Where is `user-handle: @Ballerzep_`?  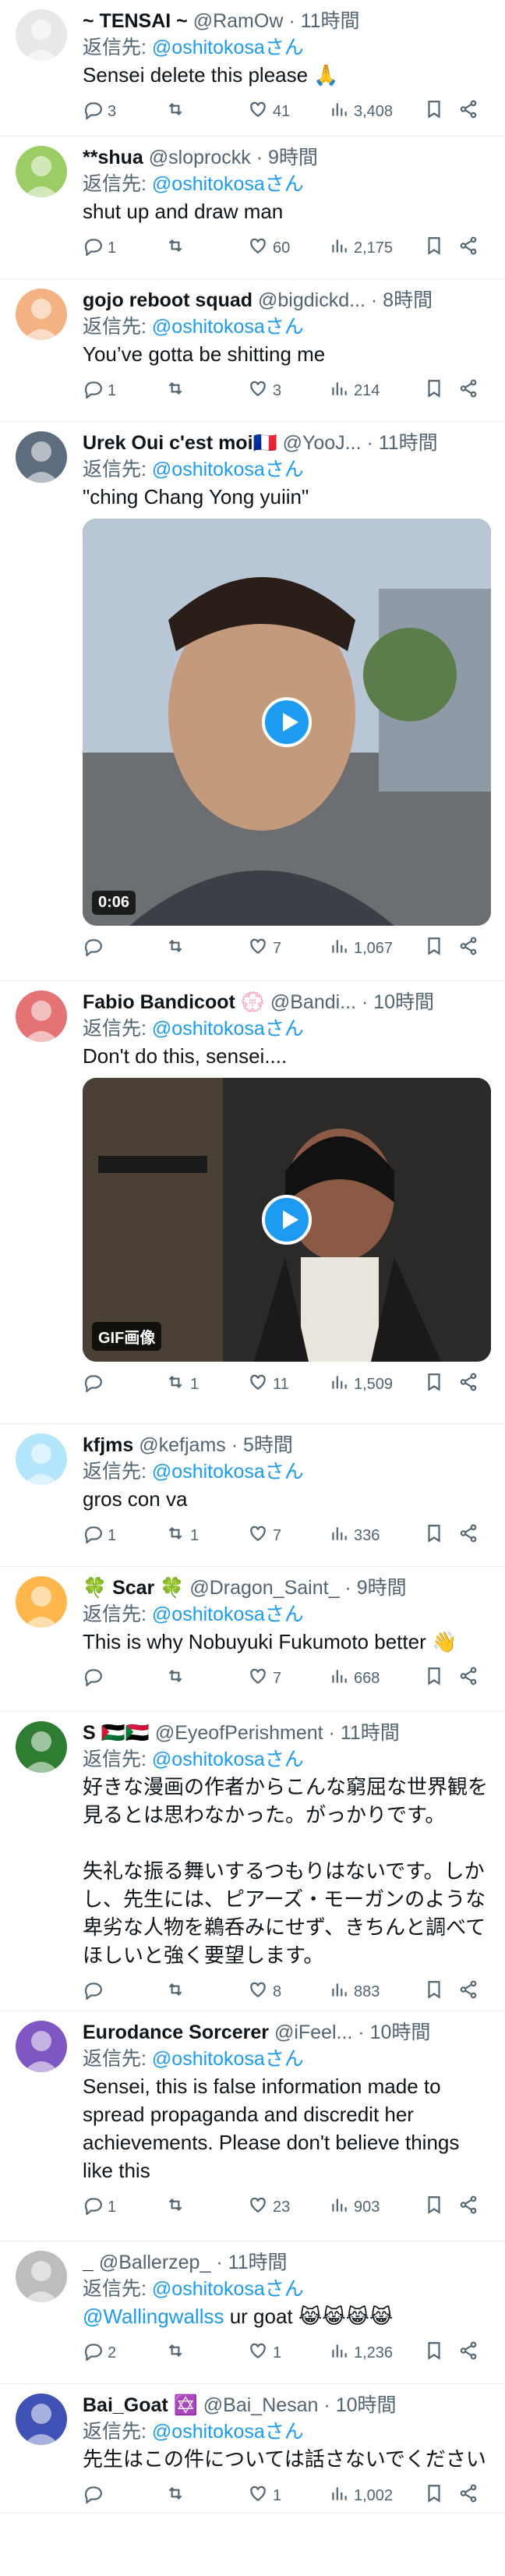
user-handle: @Ballerzep_ is located at coordinates (155, 2262).